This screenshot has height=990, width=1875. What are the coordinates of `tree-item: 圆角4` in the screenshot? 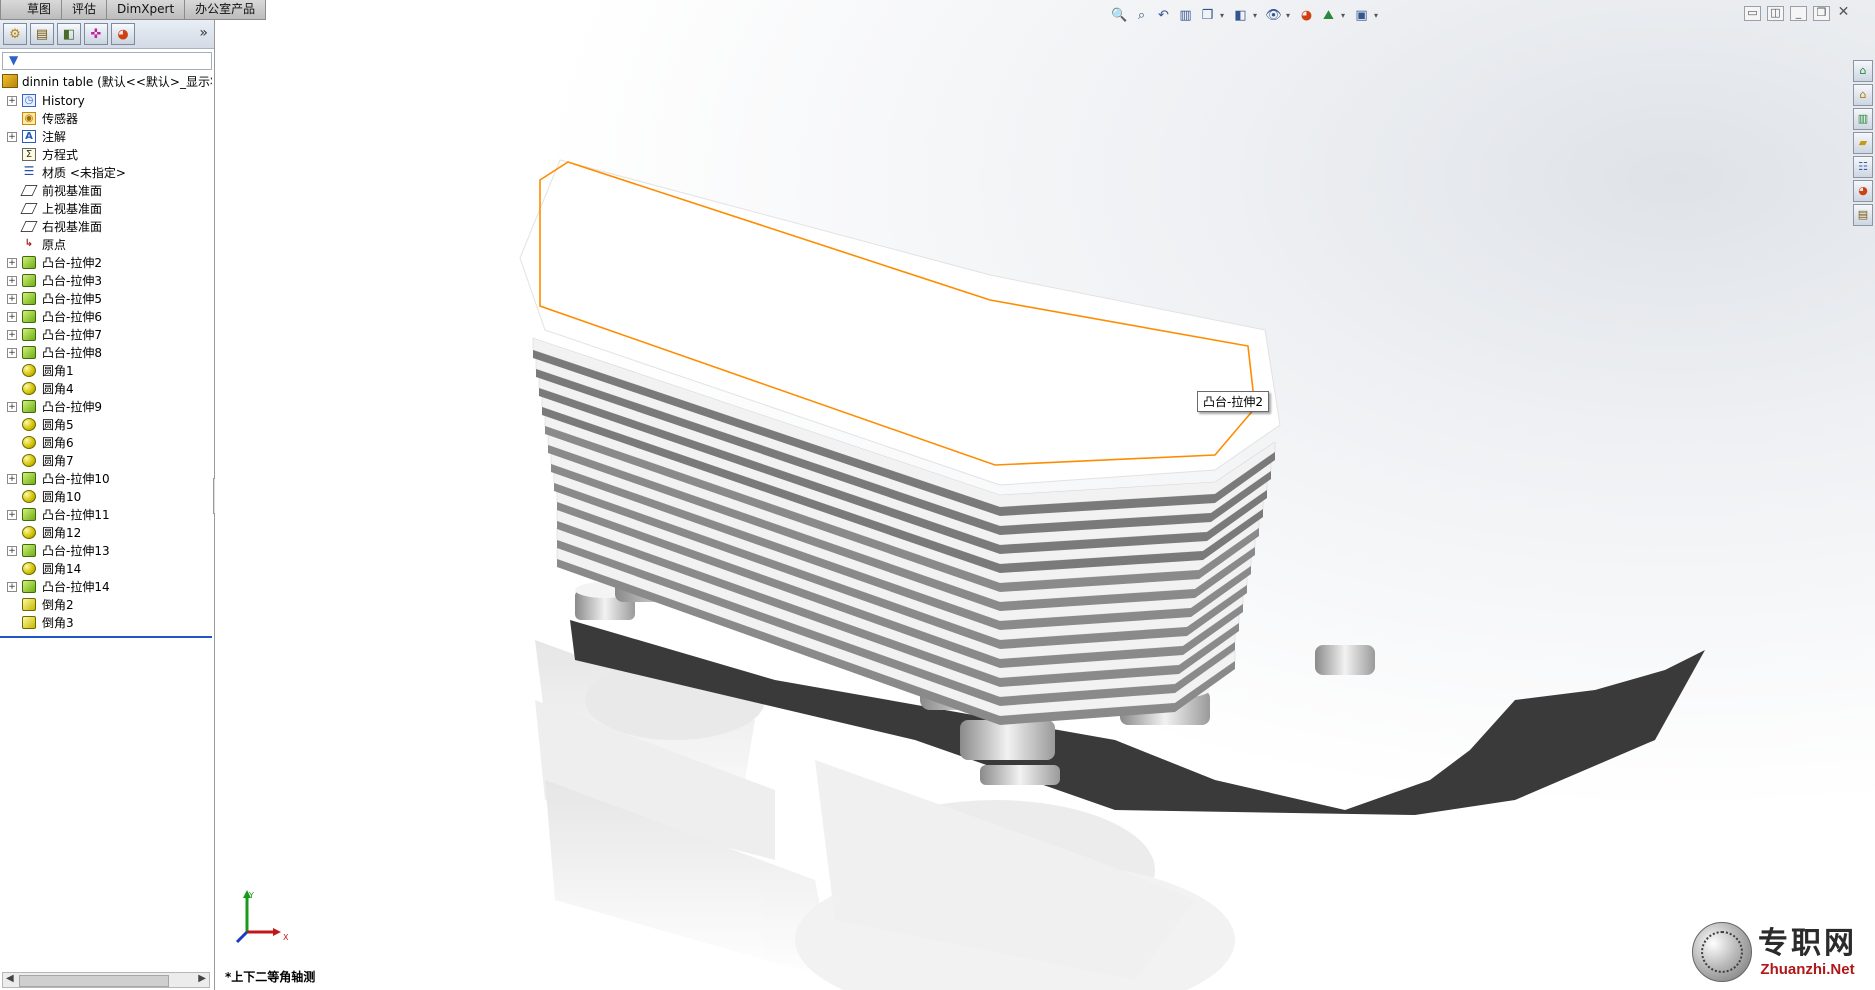 It's located at (107, 389).